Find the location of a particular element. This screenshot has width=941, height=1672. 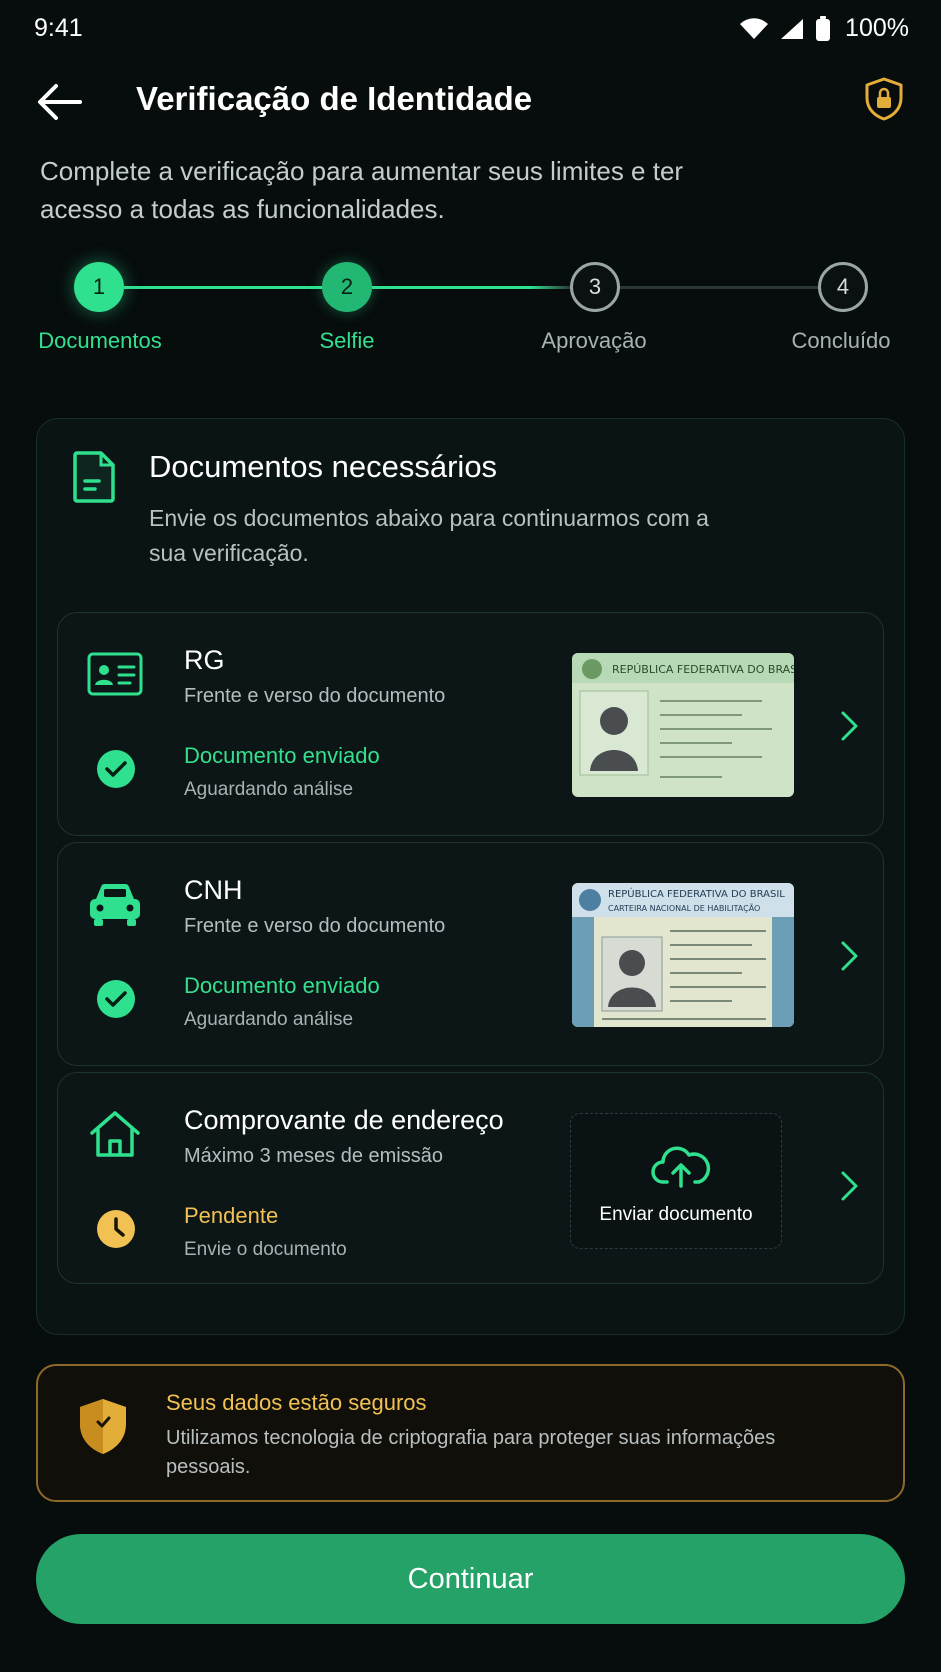

continue-button: Continuar is located at coordinates (470, 1579).